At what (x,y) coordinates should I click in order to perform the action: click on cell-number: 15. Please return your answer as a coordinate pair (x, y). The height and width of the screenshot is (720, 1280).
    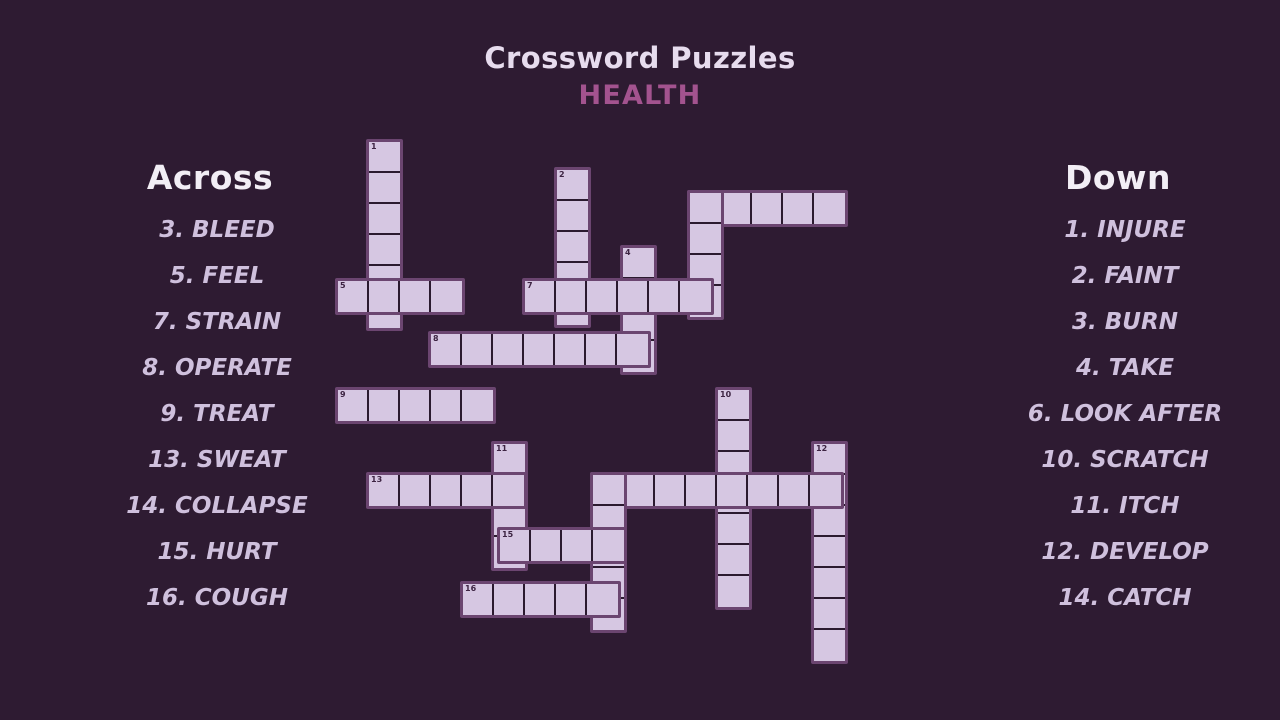
    Looking at the image, I should click on (508, 534).